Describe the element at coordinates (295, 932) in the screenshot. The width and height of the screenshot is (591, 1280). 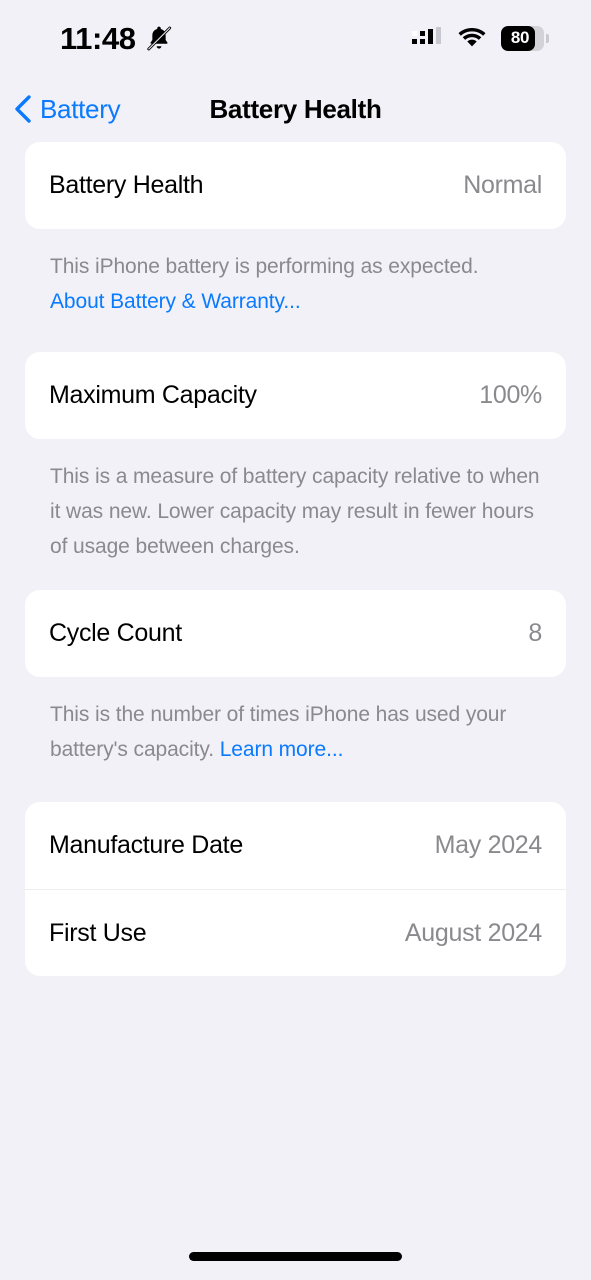
I see `first-use-row: First Use August 2024` at that location.